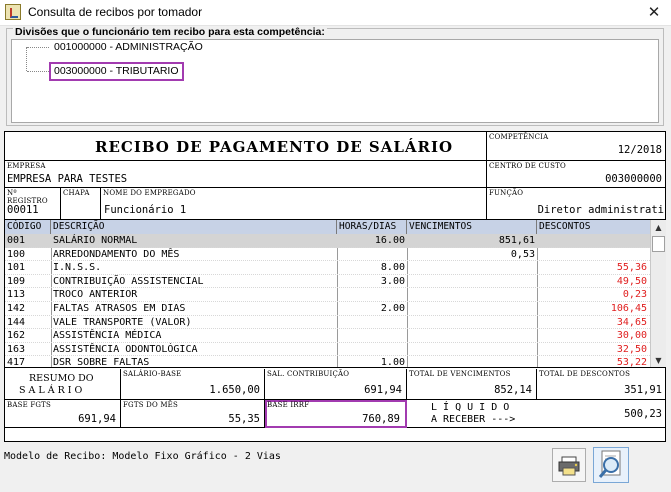 The width and height of the screenshot is (671, 492). Describe the element at coordinates (128, 47) in the screenshot. I see `tree-item-administracao: 001000000 - ADMINISTRAÇÃO` at that location.